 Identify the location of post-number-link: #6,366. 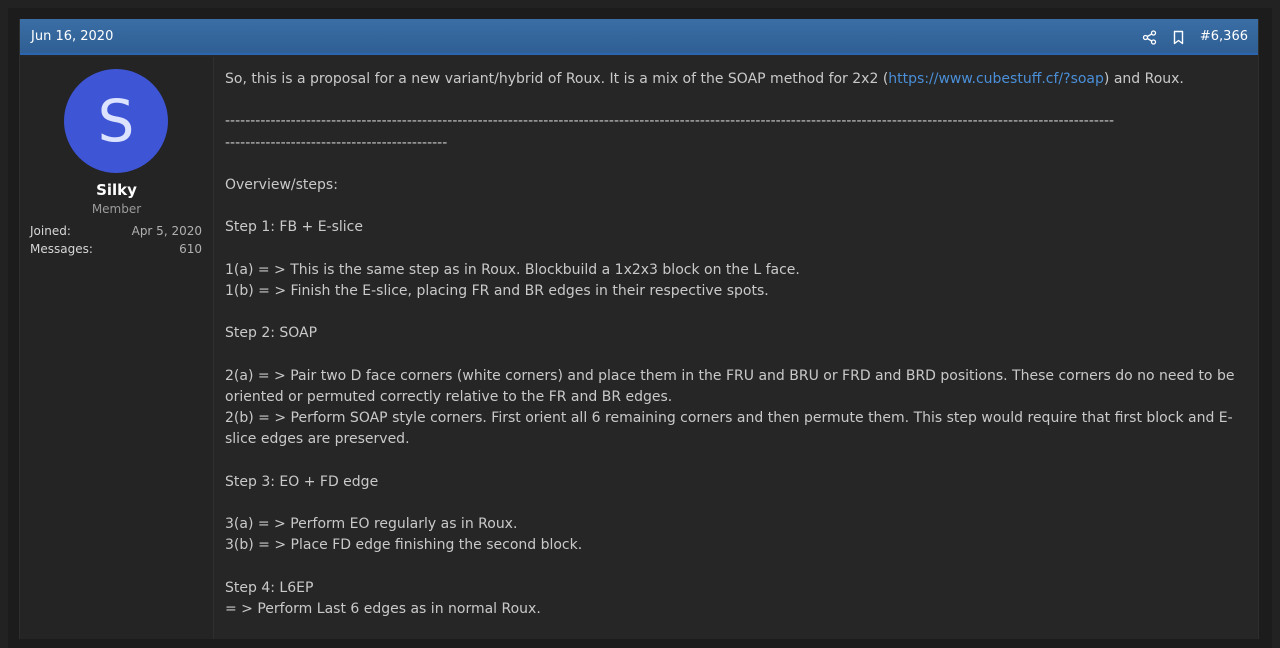
(1224, 37).